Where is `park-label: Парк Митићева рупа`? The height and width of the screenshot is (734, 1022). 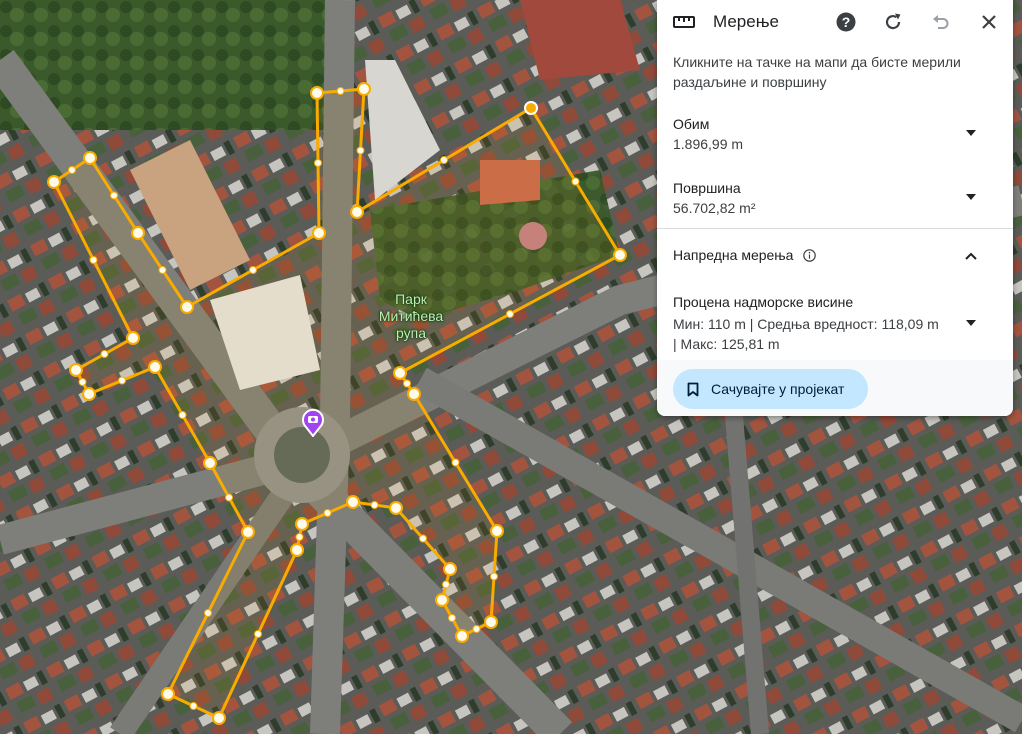
park-label: Парк Митићева рупа is located at coordinates (411, 316).